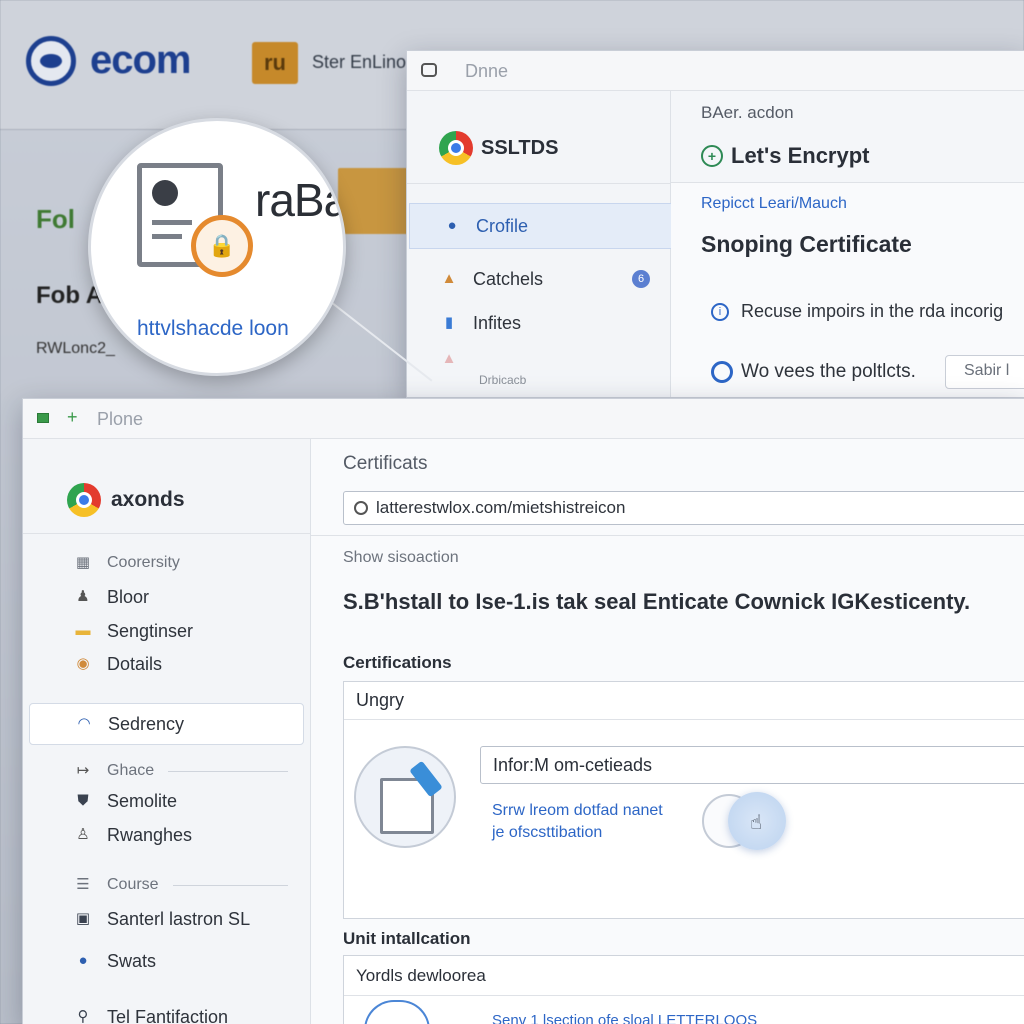 The width and height of the screenshot is (1024, 1024). What do you see at coordinates (684, 976) in the screenshot?
I see `installation-panel-header: Yordls dewloorea` at bounding box center [684, 976].